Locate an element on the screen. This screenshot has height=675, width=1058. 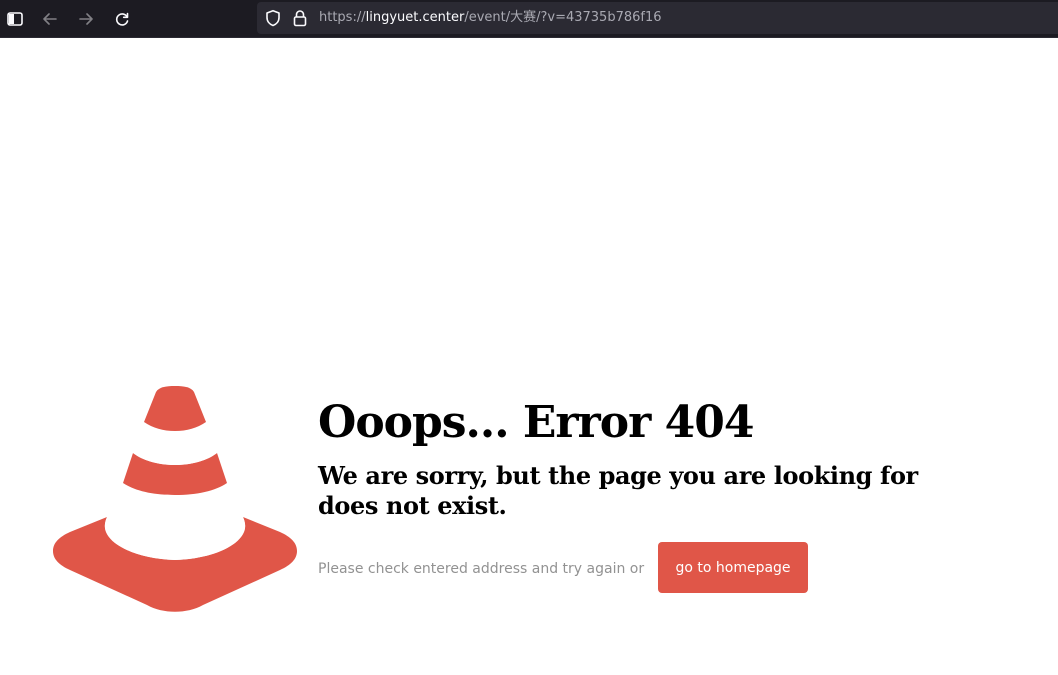
page-title: Ooops... Error 404 is located at coordinates (536, 422).